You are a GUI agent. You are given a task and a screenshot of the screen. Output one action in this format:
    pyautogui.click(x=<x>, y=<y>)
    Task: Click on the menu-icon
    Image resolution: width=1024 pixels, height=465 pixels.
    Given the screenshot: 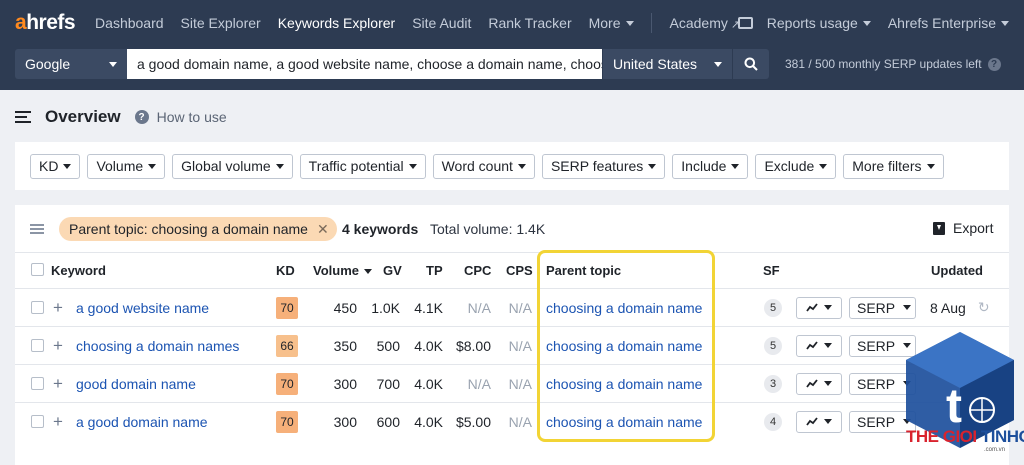 What is the action you would take?
    pyautogui.click(x=23, y=117)
    